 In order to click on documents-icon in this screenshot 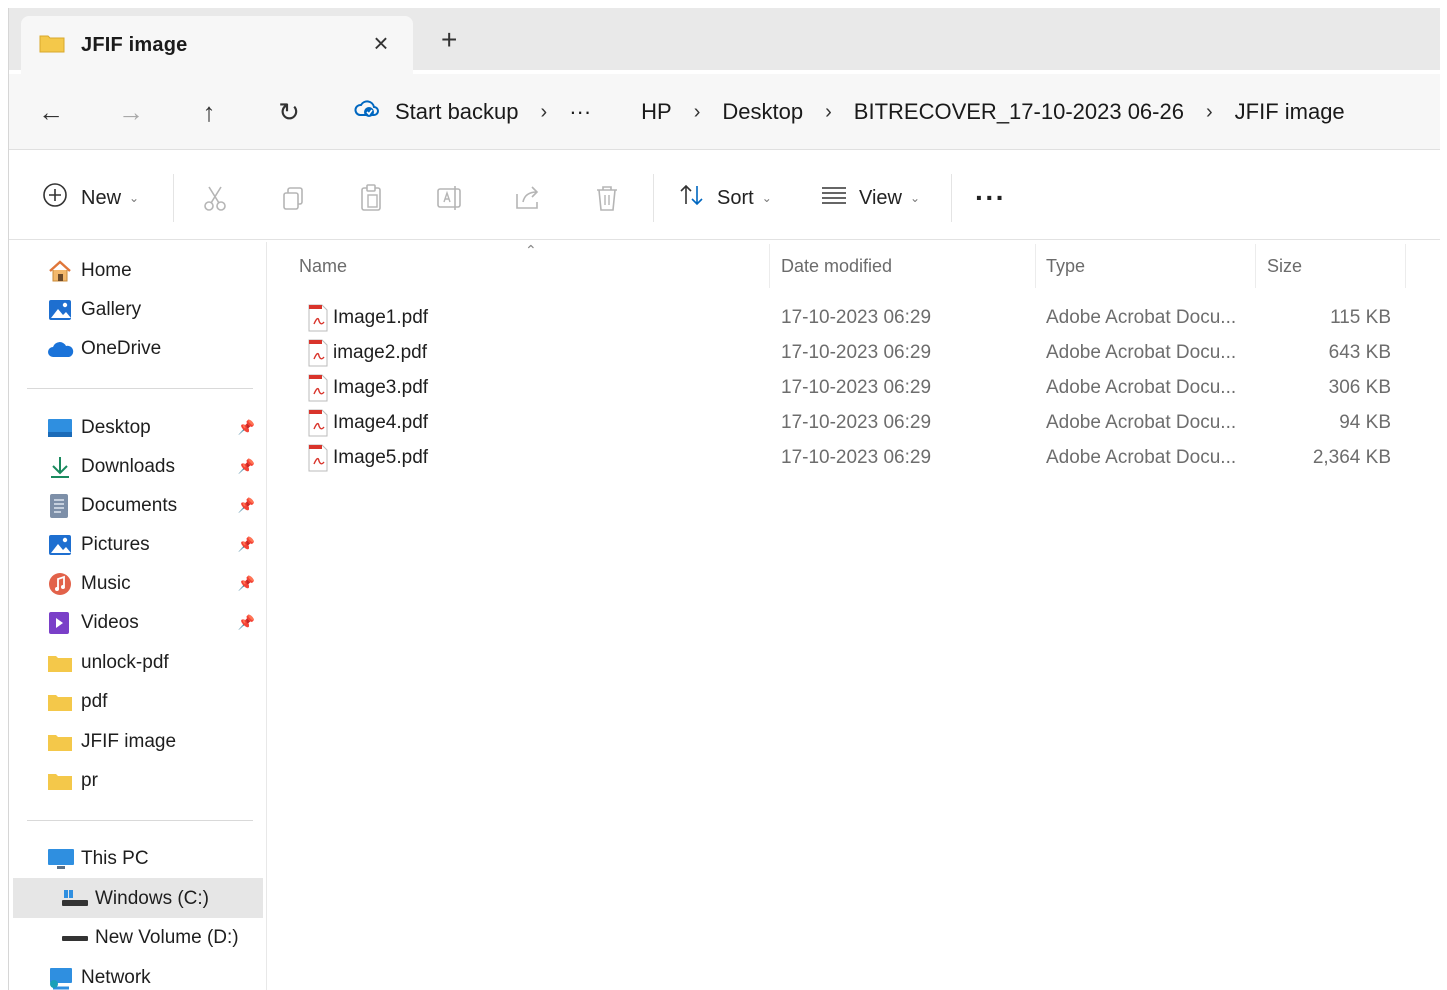, I will do `click(61, 506)`.